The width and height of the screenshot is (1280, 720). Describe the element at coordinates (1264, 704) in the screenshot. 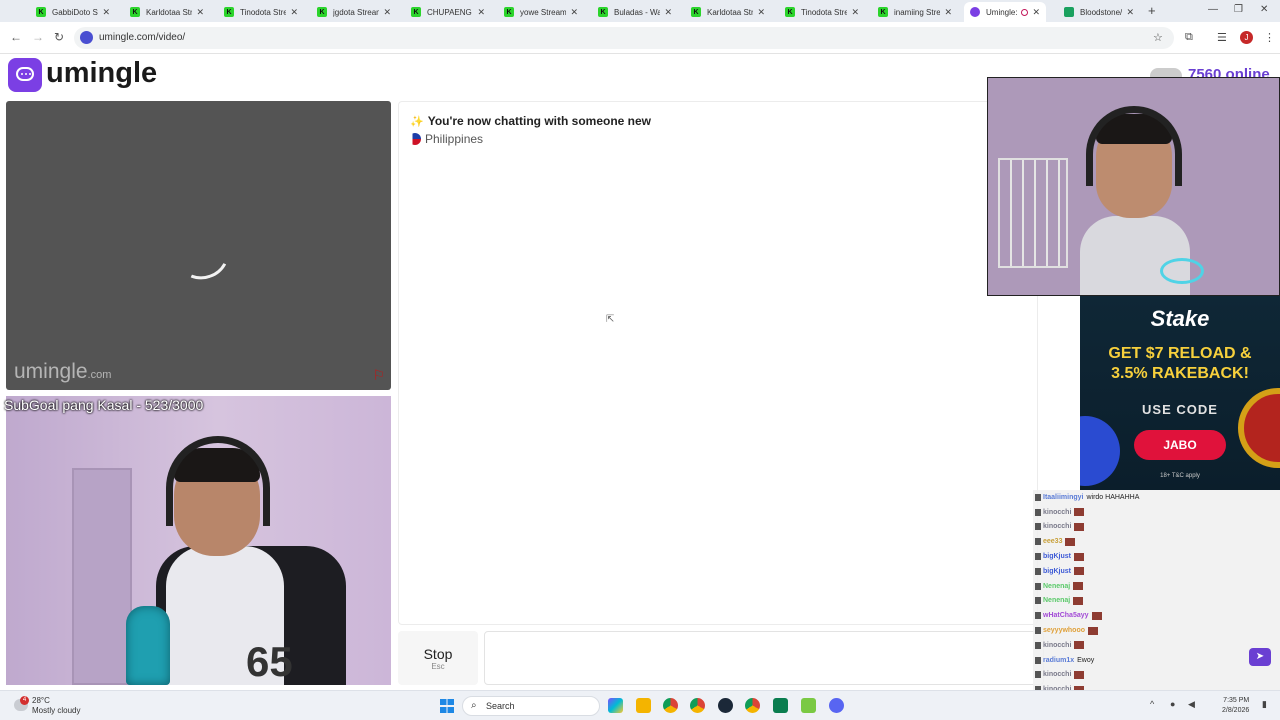

I see `notification-bell-icon: ▮` at that location.